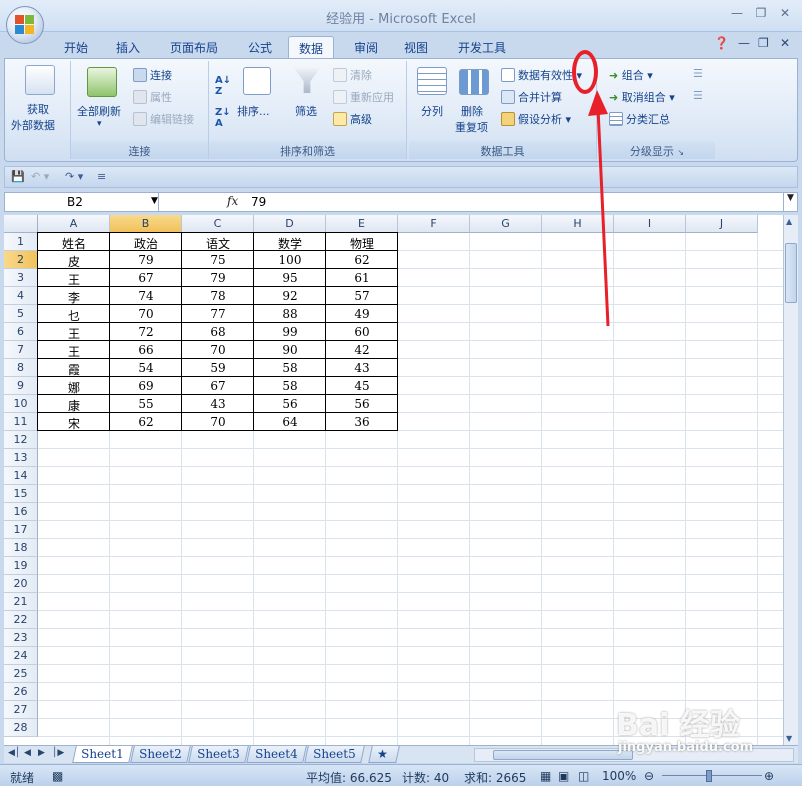 Image resolution: width=802 pixels, height=786 pixels. What do you see at coordinates (362, 404) in the screenshot?
I see `cell: 56` at bounding box center [362, 404].